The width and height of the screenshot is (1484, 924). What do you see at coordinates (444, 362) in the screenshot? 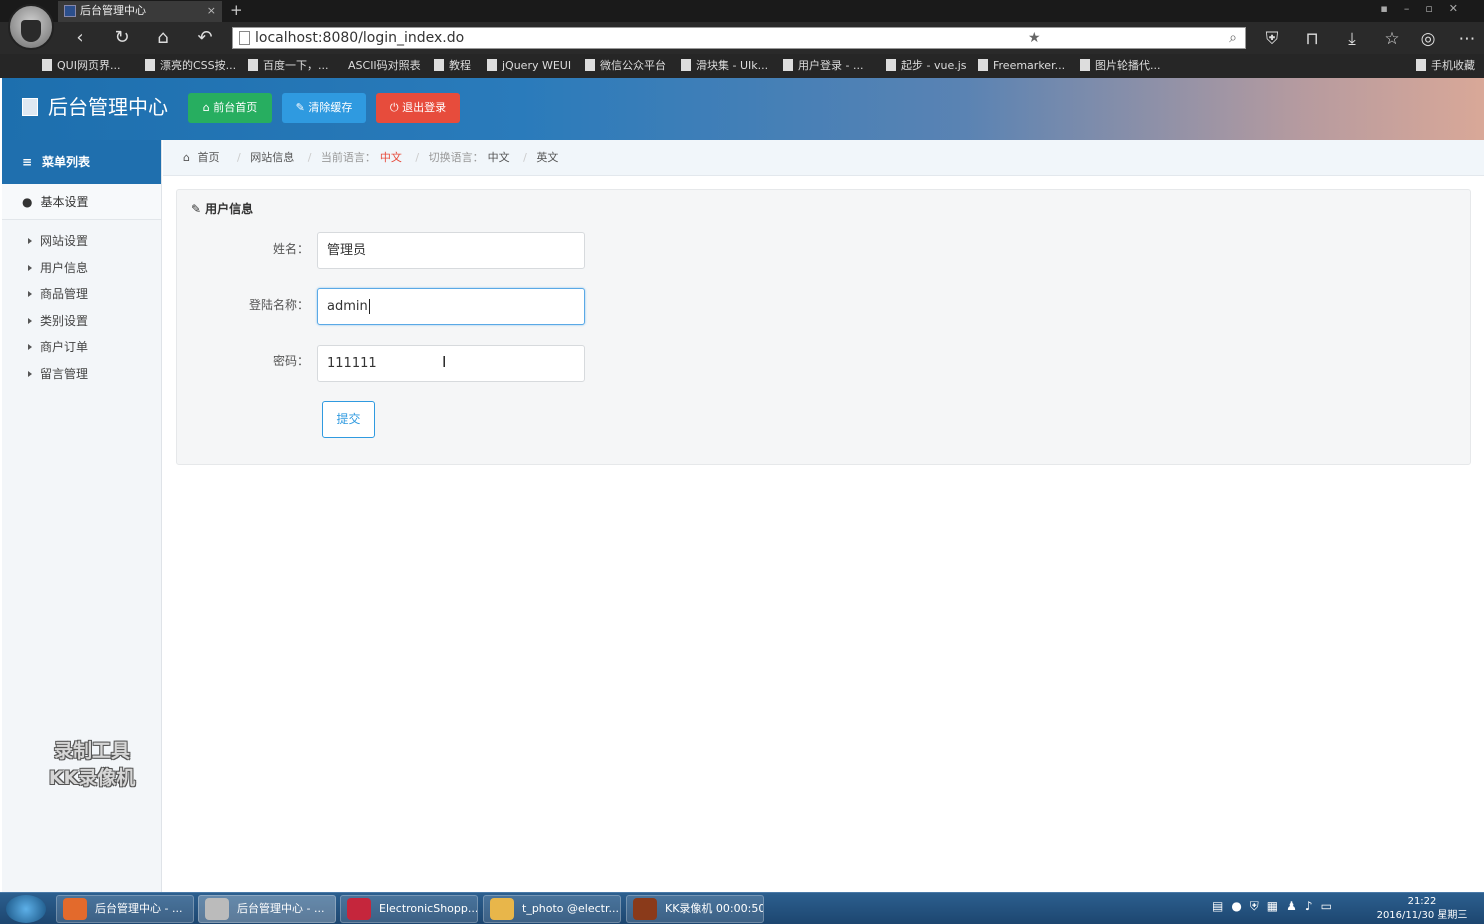
I see `ibeam-cursor-icon: I` at bounding box center [444, 362].